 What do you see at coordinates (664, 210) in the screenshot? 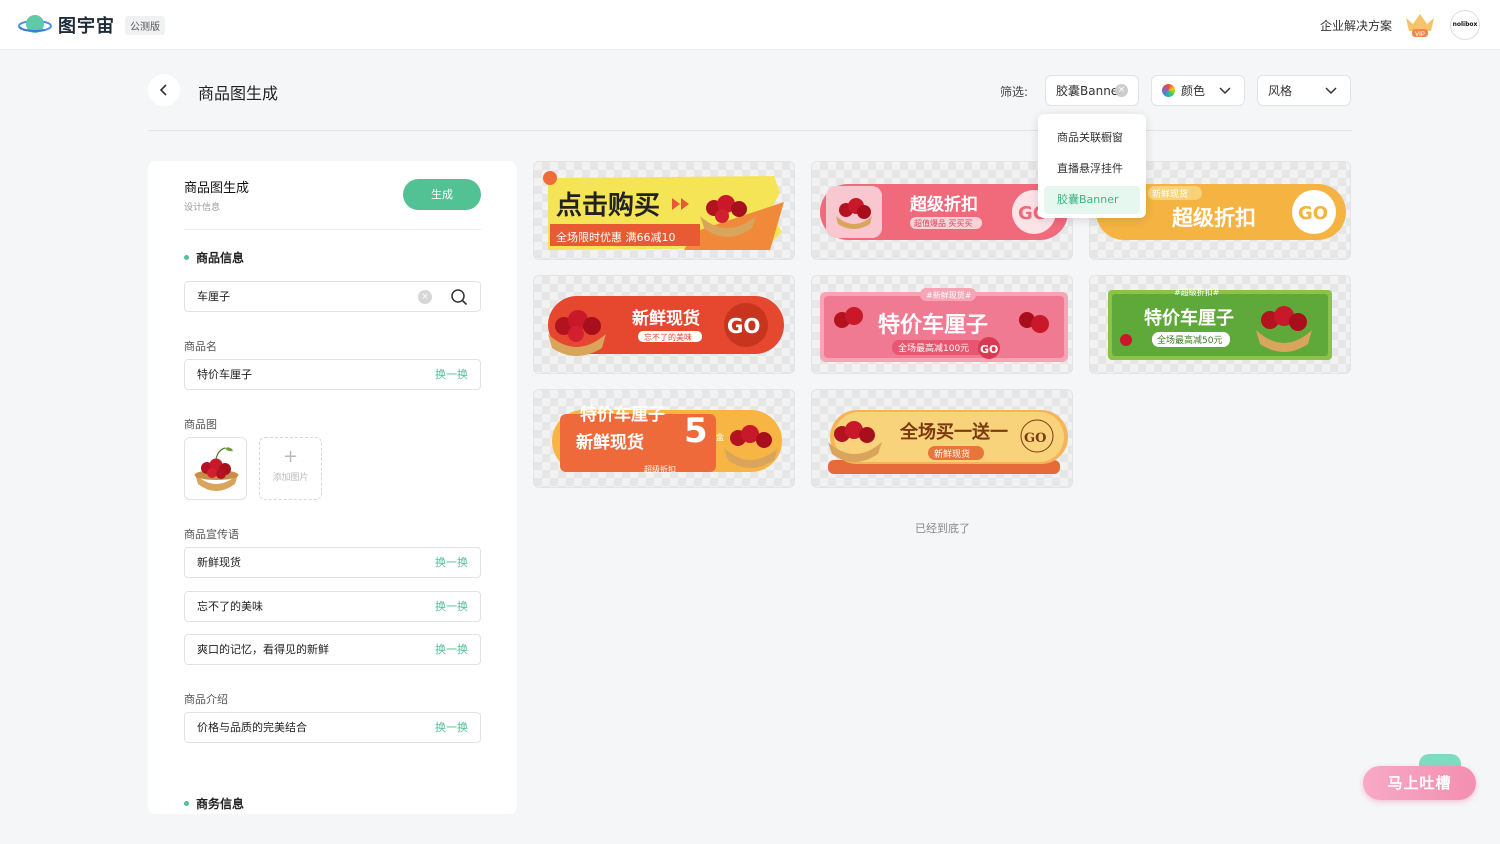
I see `banner-card: 点击购买 全场限时优惠 满66减10` at bounding box center [664, 210].